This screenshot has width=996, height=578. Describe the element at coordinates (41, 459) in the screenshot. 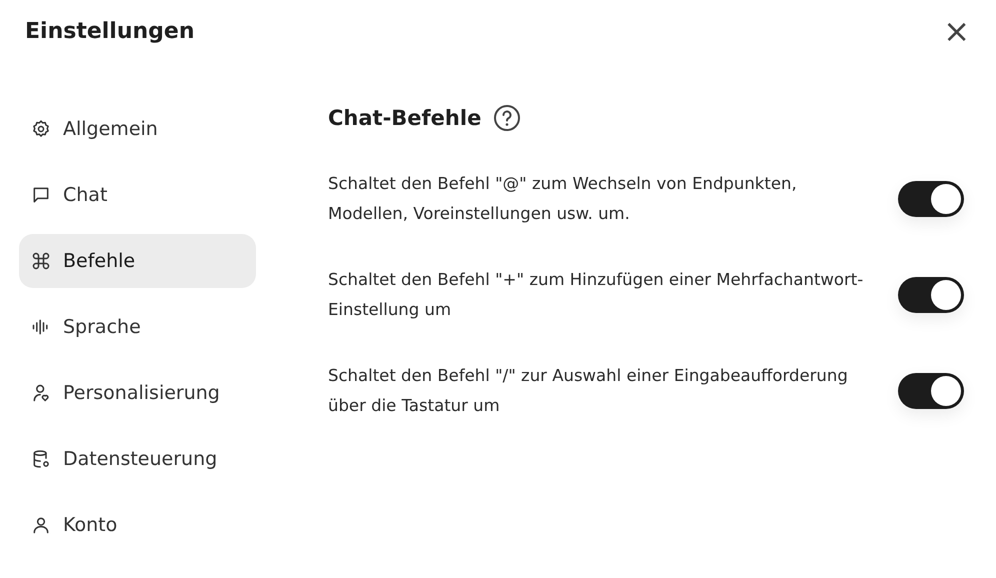

I see `database-gear-icon` at that location.